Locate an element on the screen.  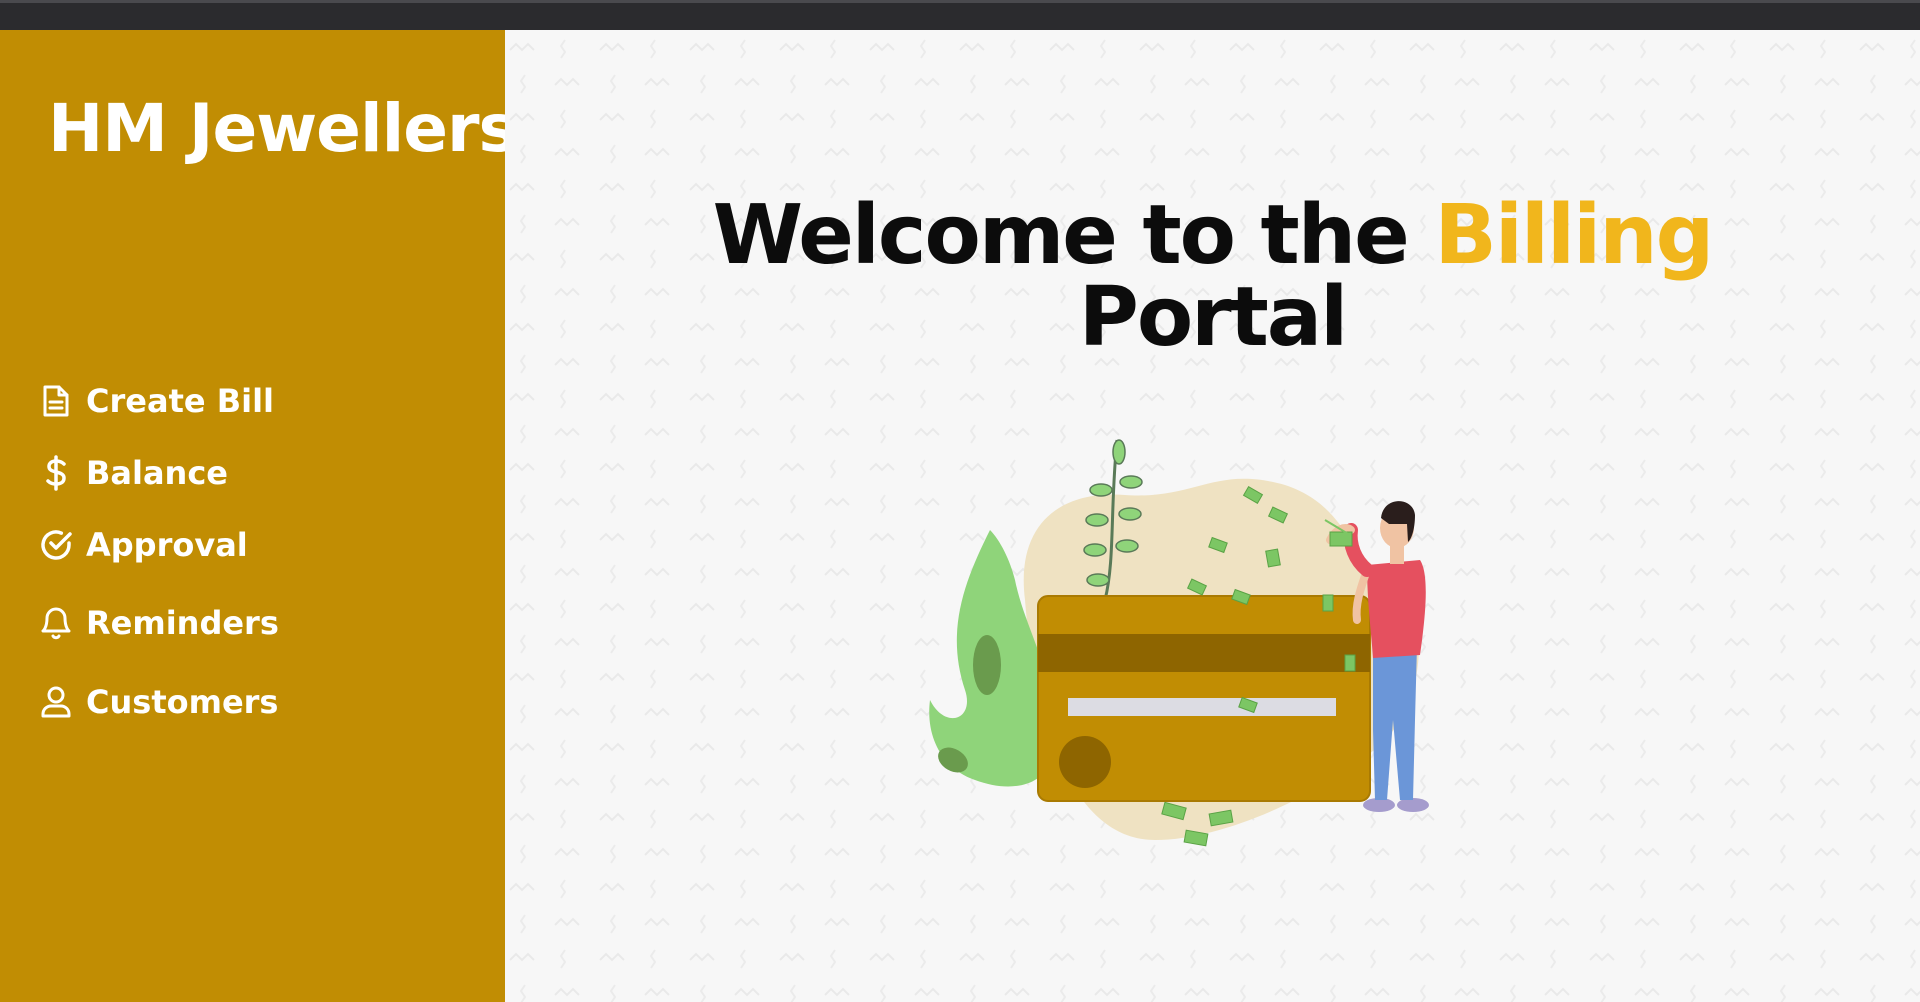
document-icon is located at coordinates (56, 401).